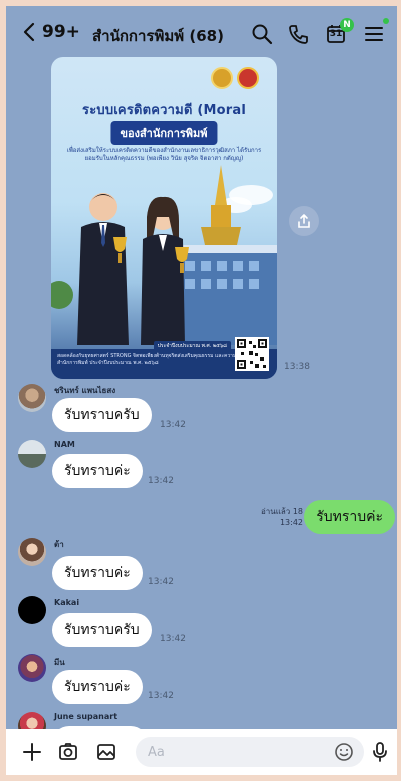  What do you see at coordinates (59, 544) in the screenshot?
I see `sender-name: ต้า` at bounding box center [59, 544].